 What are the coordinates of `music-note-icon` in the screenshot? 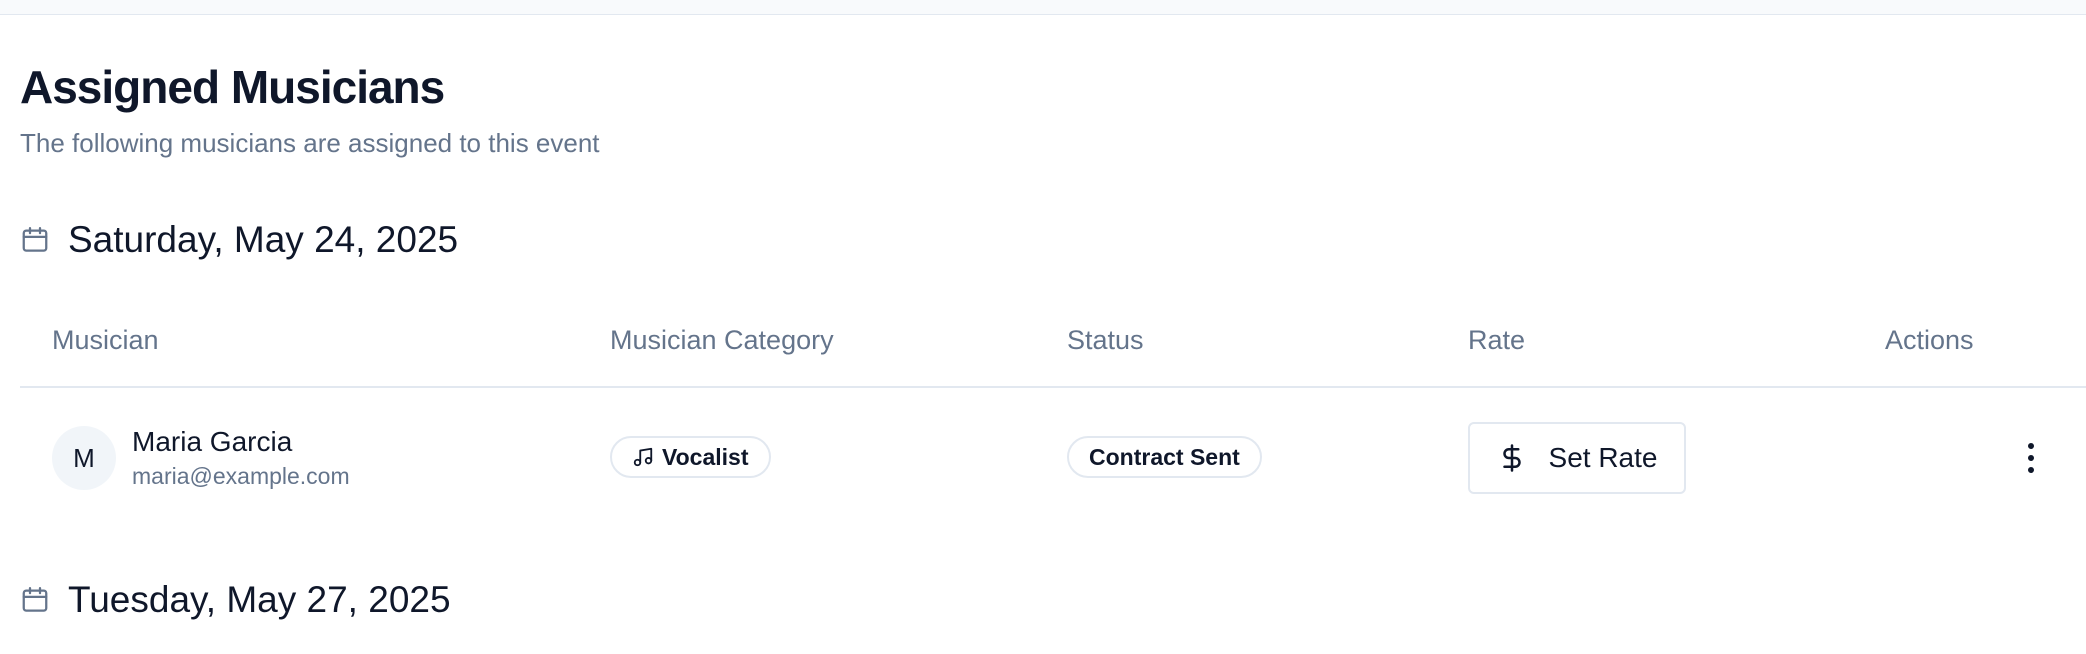 It's located at (643, 457).